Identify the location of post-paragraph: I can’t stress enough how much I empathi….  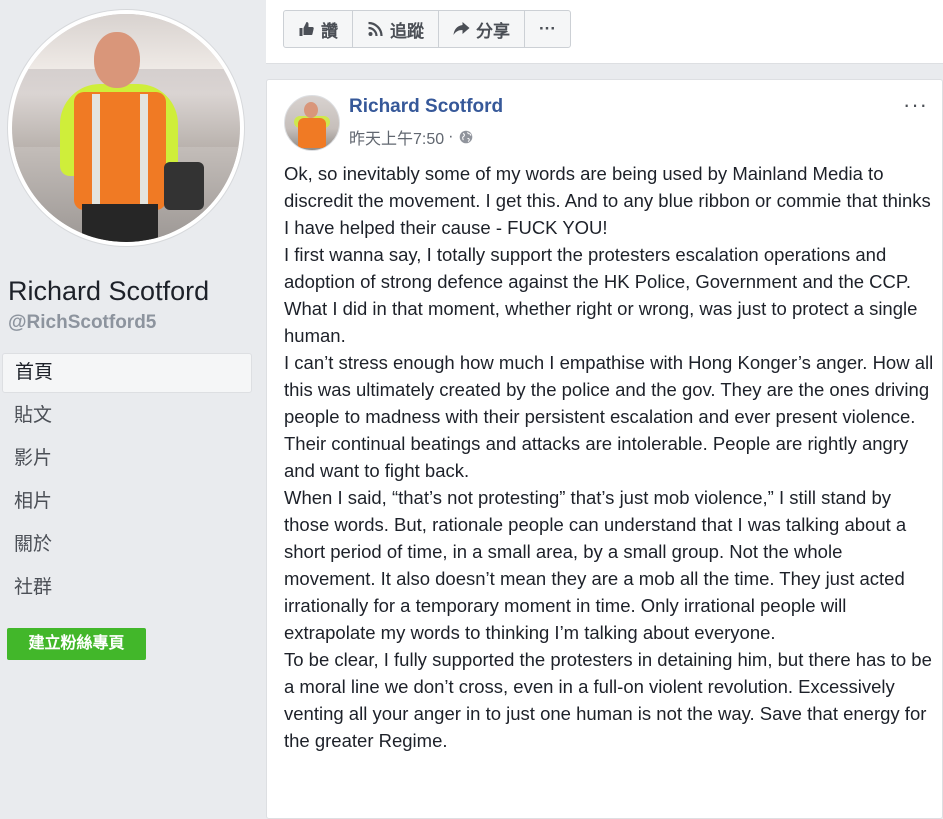
(609, 416).